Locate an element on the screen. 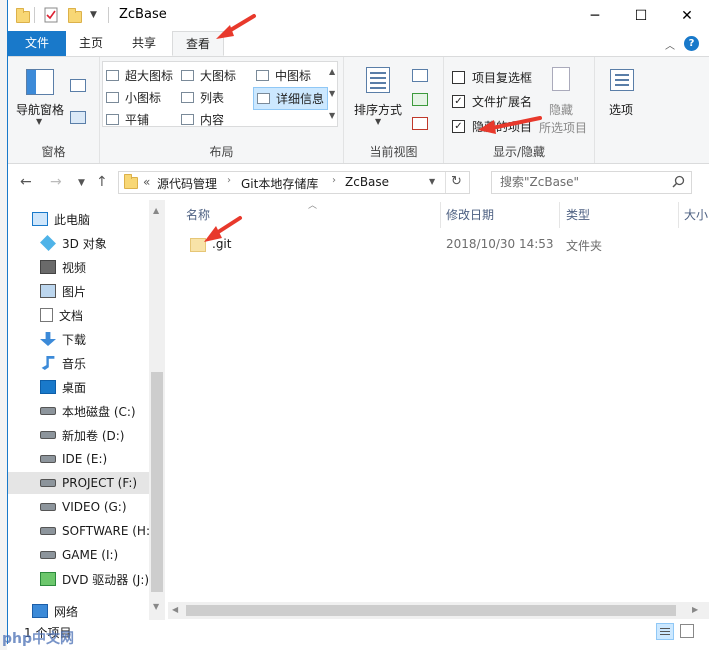 This screenshot has height=650, width=709. add-columns-icon is located at coordinates (420, 99).